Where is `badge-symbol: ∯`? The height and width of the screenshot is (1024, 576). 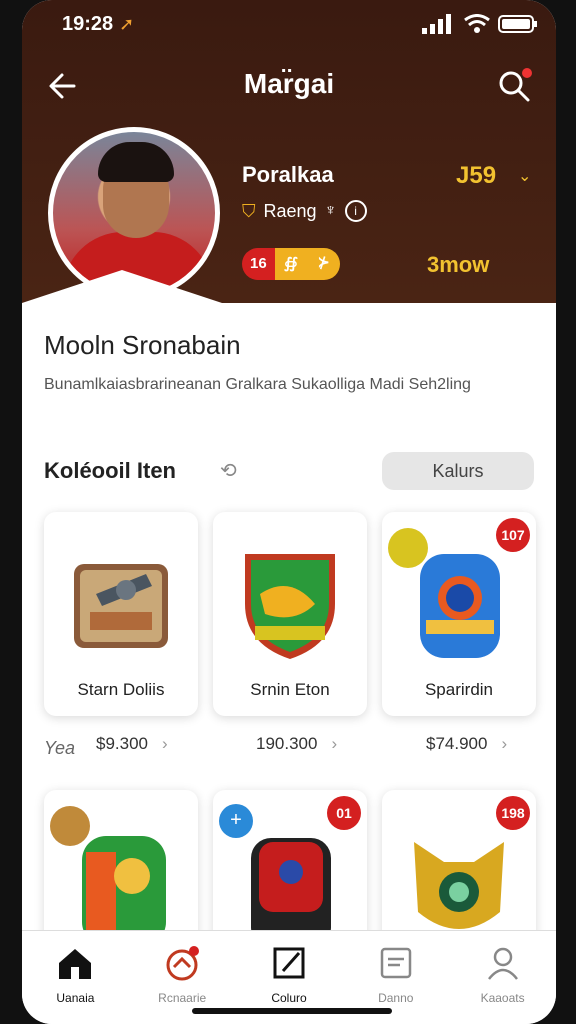 badge-symbol: ∯ is located at coordinates (291, 264).